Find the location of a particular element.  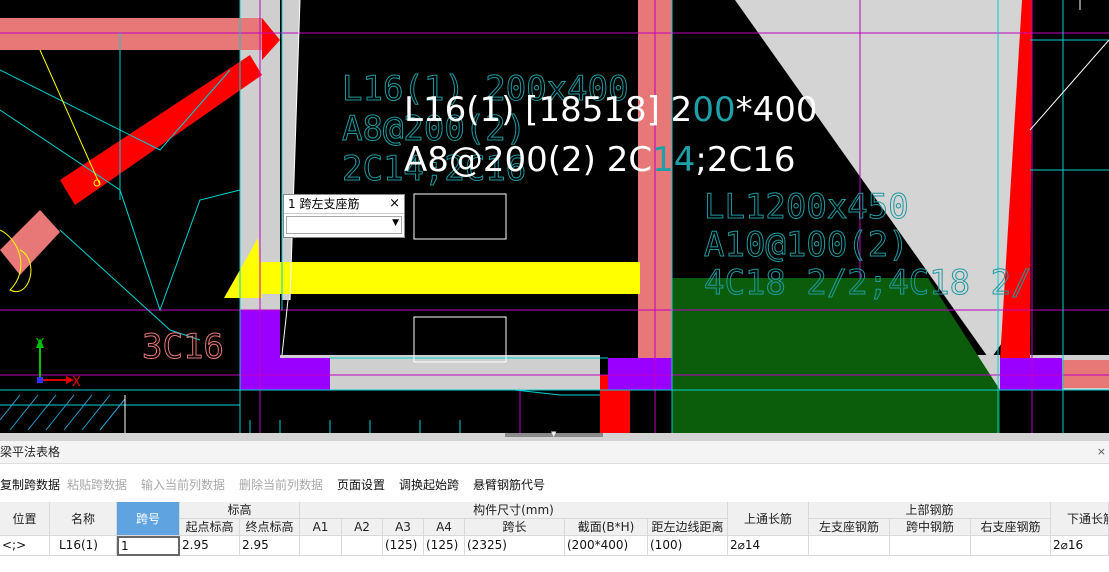

header-span-no: 跨号 is located at coordinates (148, 519).